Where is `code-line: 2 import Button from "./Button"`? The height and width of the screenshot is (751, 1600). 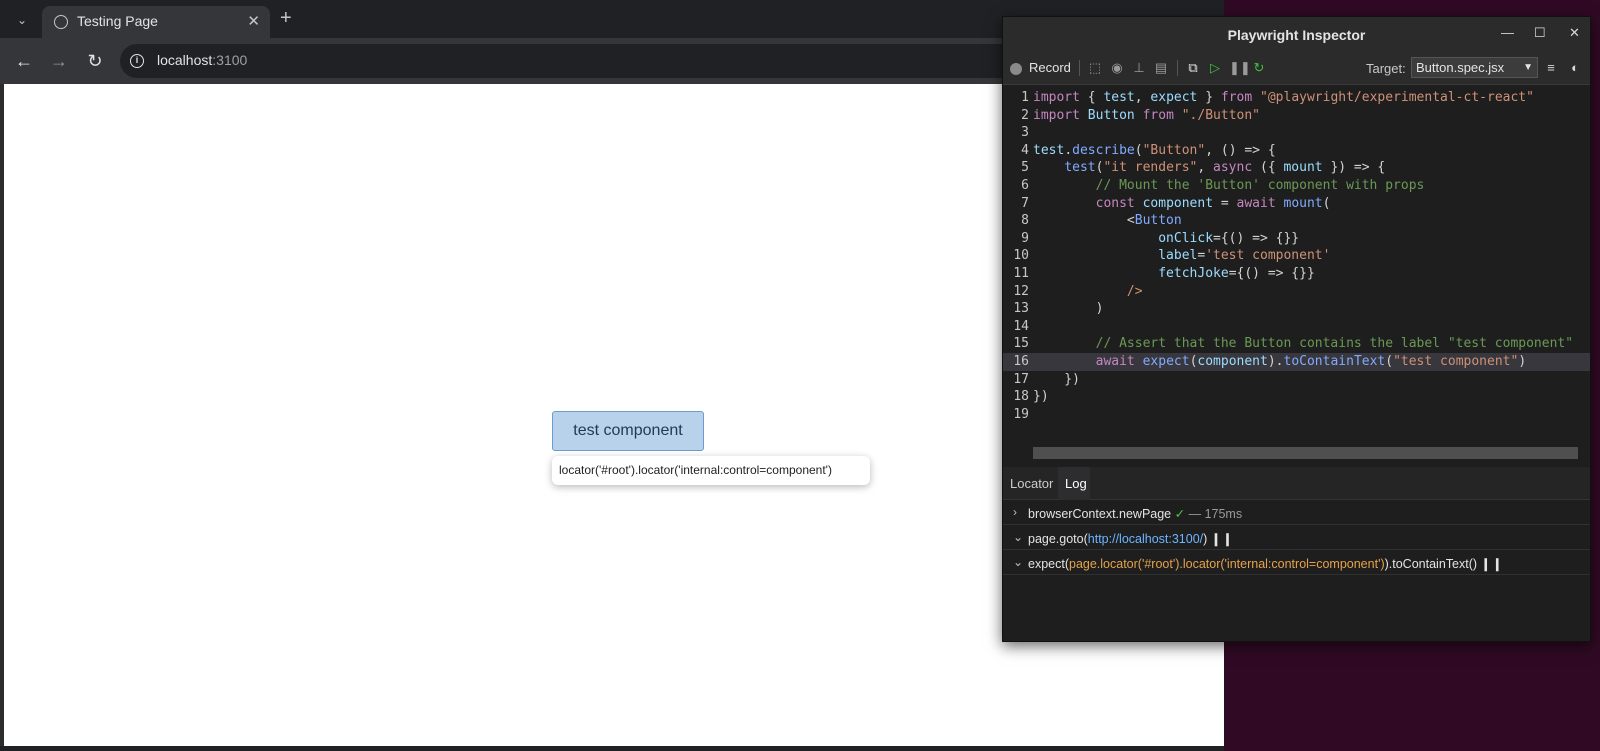
code-line: 2 import Button from "./Button" is located at coordinates (1141, 115).